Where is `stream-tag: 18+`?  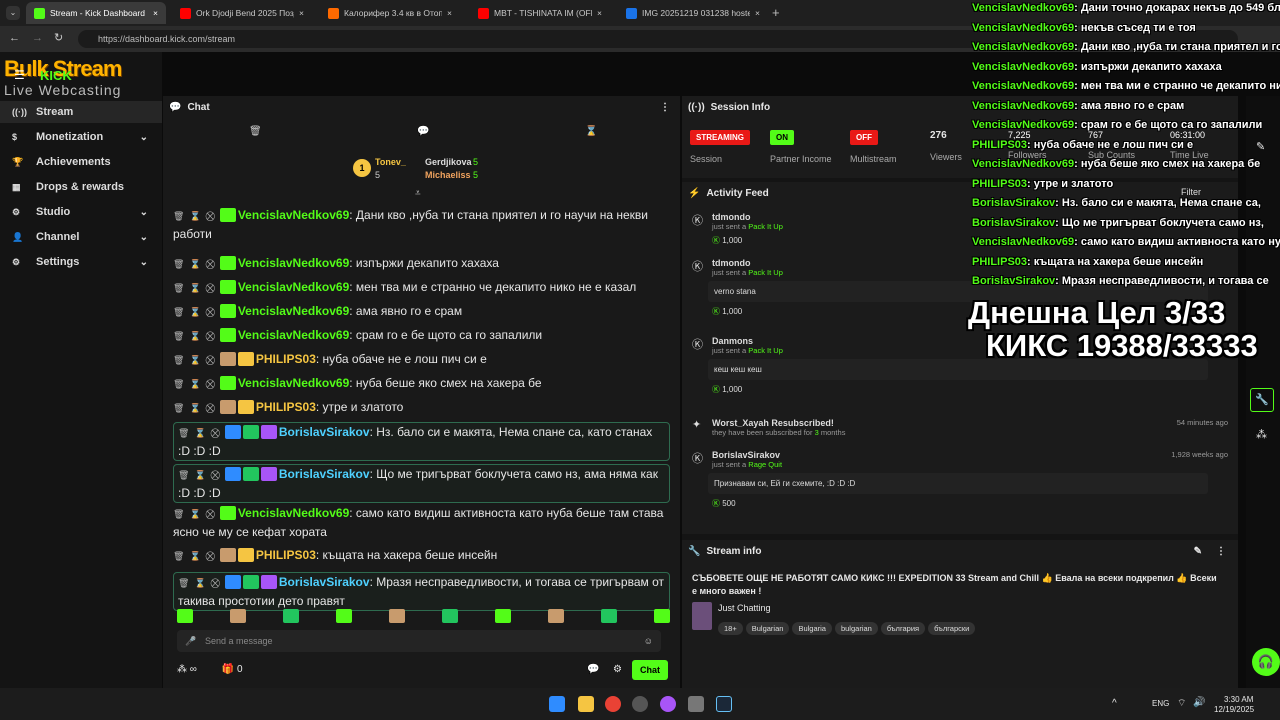
stream-tag: 18+ is located at coordinates (730, 628).